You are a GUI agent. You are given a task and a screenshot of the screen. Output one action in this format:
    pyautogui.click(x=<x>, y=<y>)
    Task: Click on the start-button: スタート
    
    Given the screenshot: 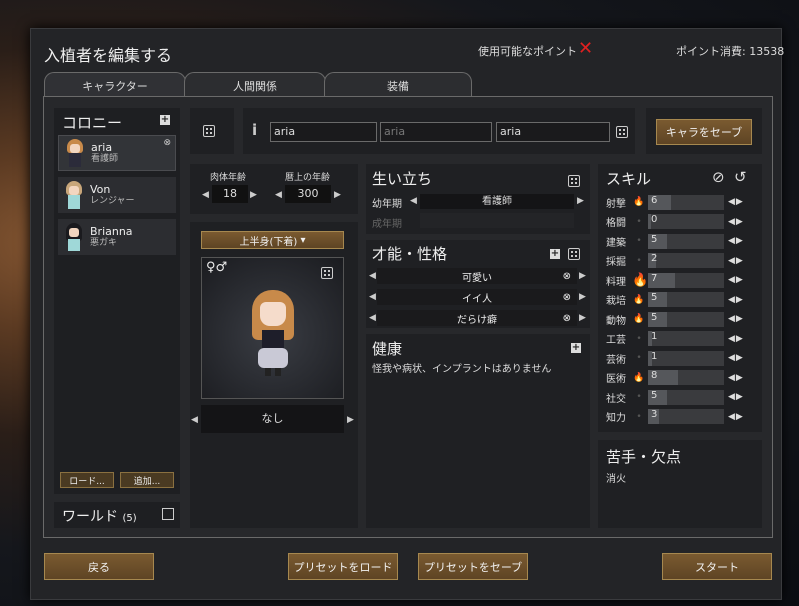 What is the action you would take?
    pyautogui.click(x=717, y=566)
    